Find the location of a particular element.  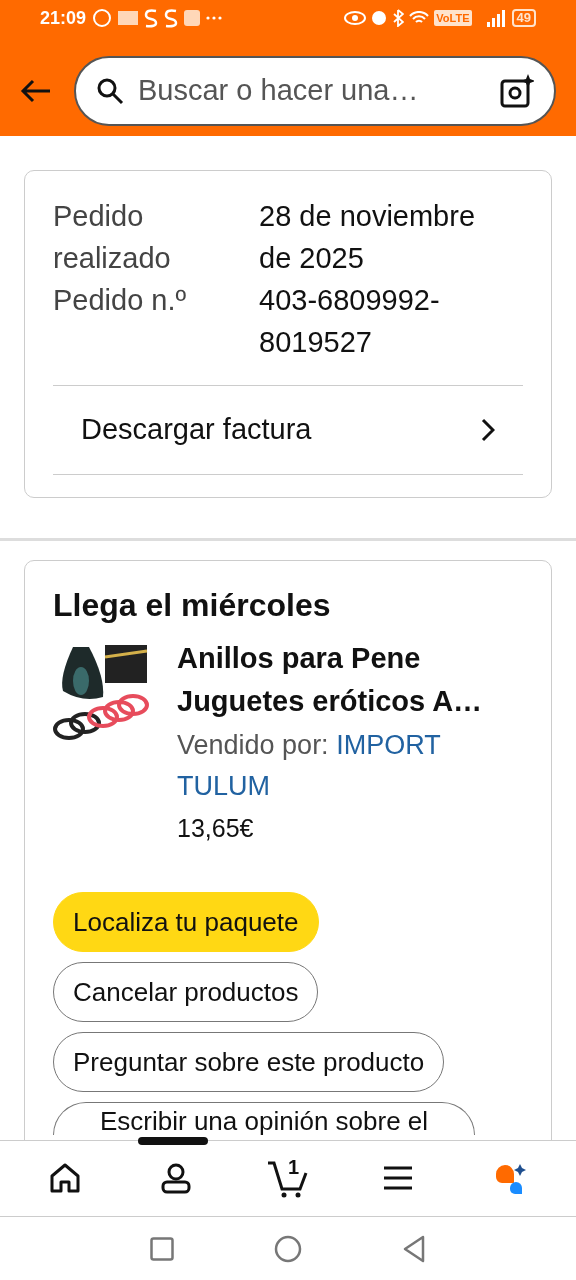

action-button: Escribir una opinión sobre el is located at coordinates (264, 1118).